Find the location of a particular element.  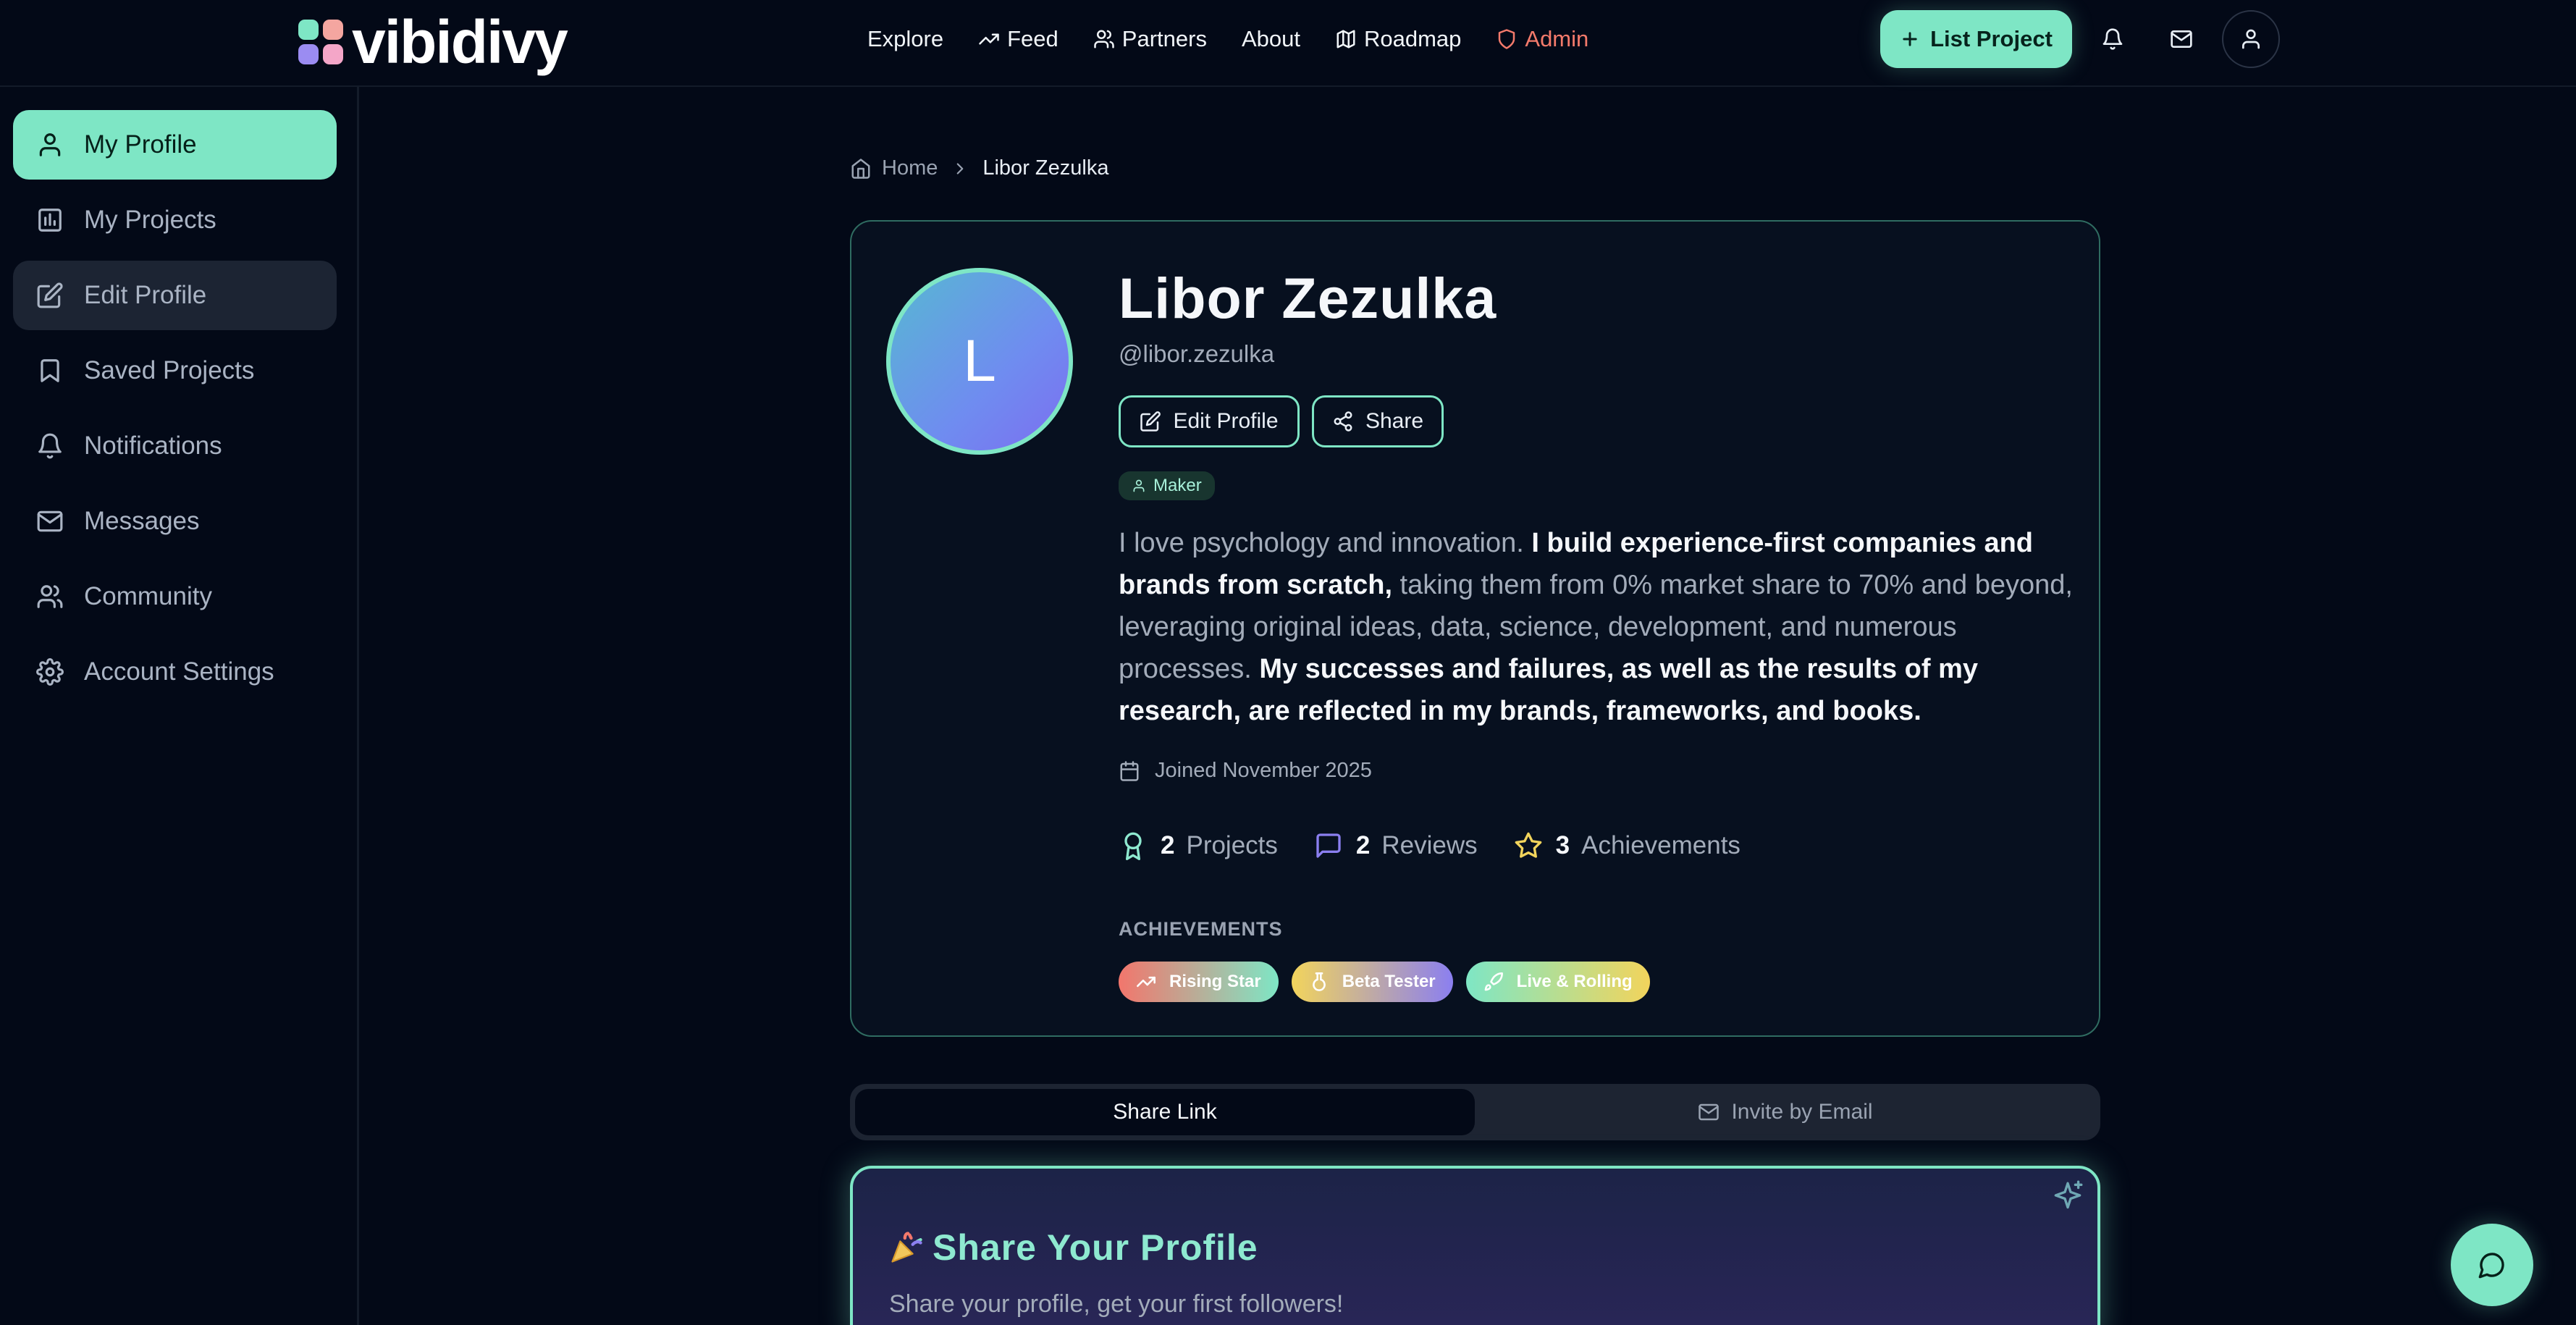

achievement-rising-star: Rising Star is located at coordinates (1199, 982).